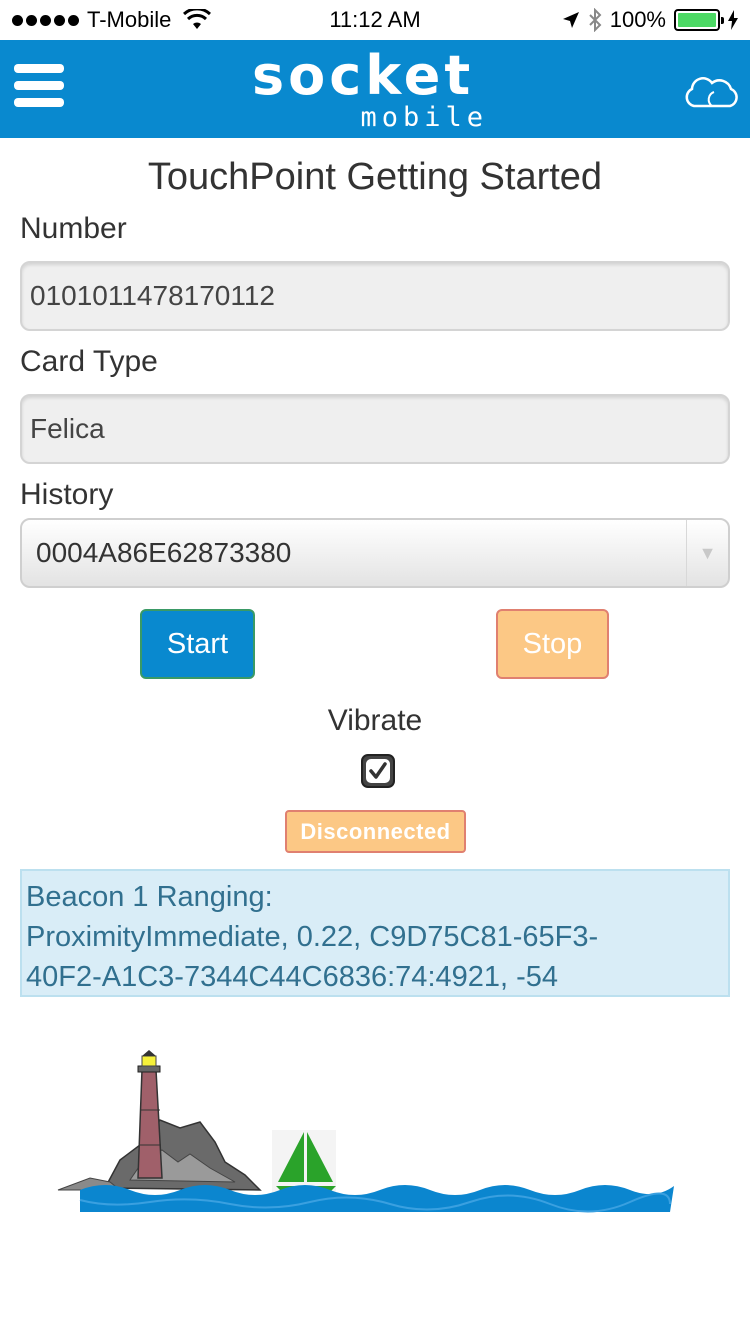  What do you see at coordinates (375, 177) in the screenshot?
I see `page-title: TouchPoint Getting Started` at bounding box center [375, 177].